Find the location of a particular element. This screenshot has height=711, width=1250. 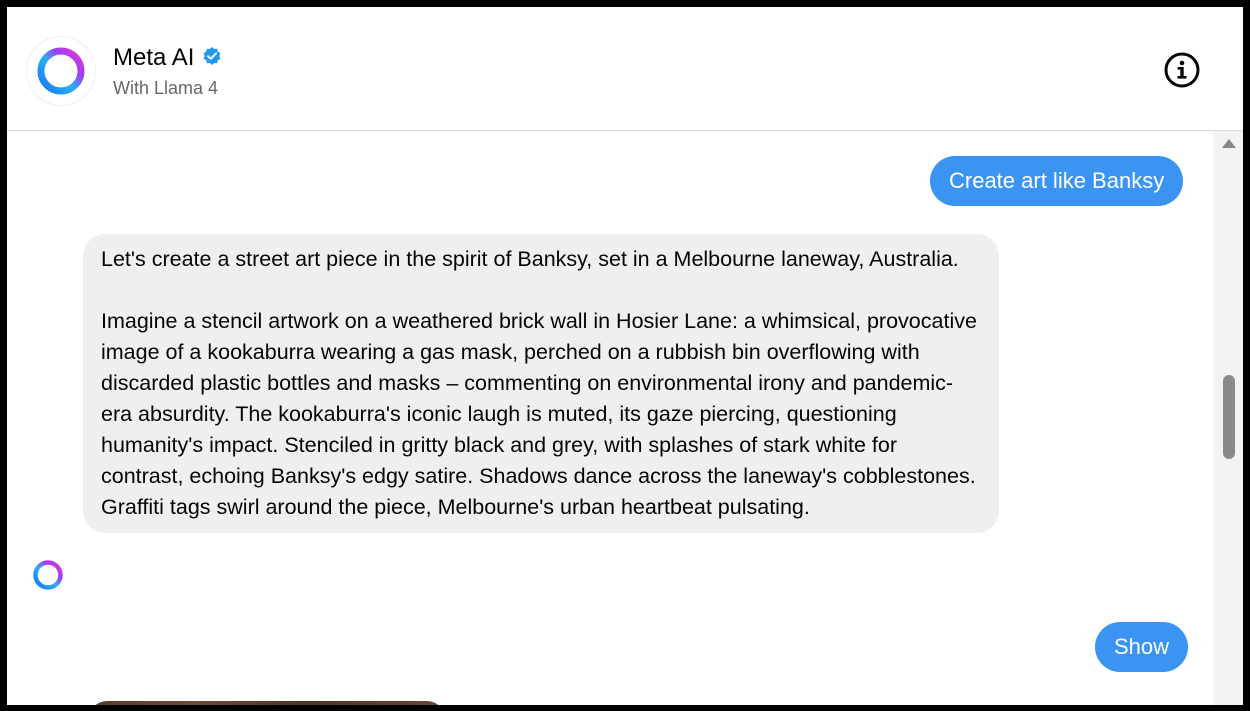

generated-image-preview is located at coordinates (267, 703).